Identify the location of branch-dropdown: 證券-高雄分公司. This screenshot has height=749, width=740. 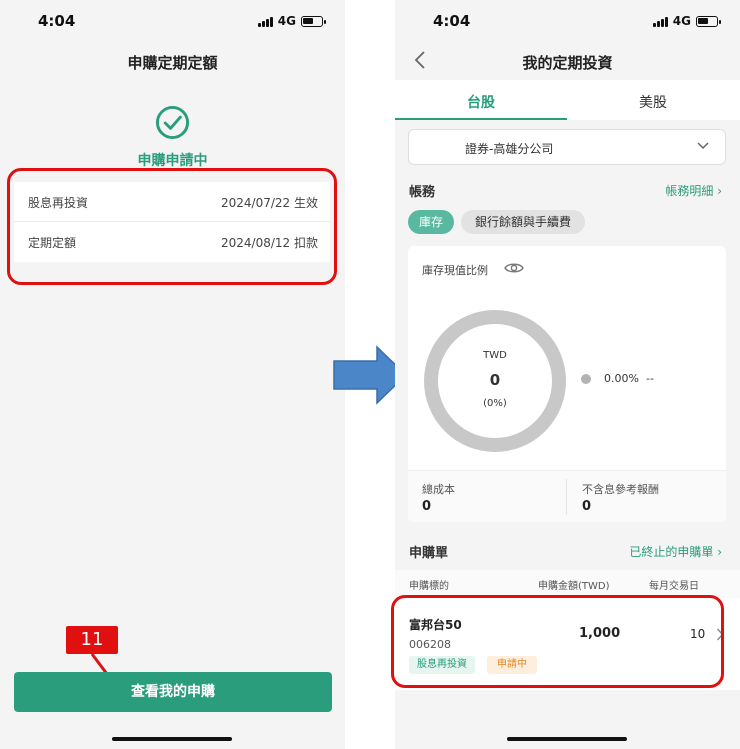
(567, 147).